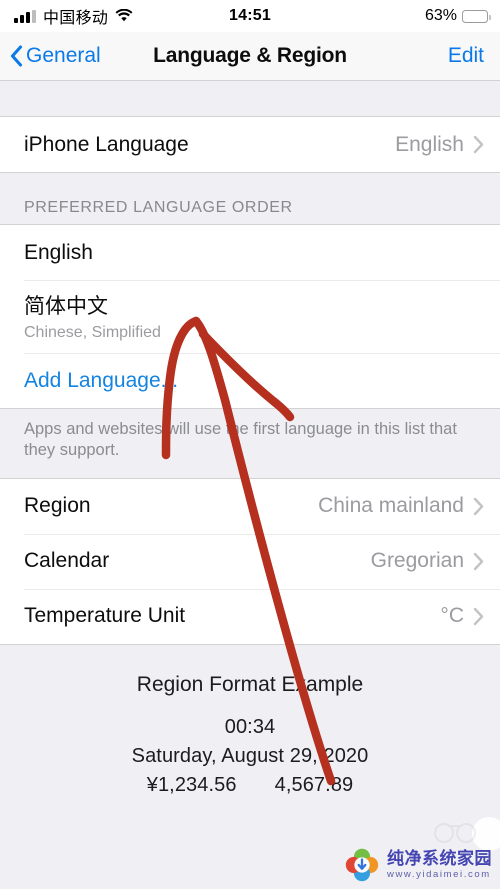 This screenshot has width=500, height=889. Describe the element at coordinates (429, 144) in the screenshot. I see `row-value: English` at that location.